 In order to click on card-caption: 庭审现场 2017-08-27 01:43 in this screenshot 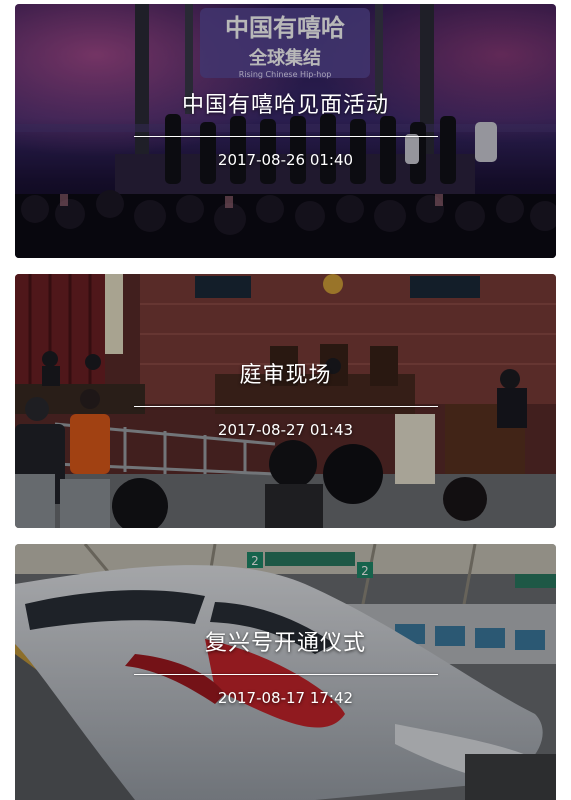, I will do `click(285, 400)`.